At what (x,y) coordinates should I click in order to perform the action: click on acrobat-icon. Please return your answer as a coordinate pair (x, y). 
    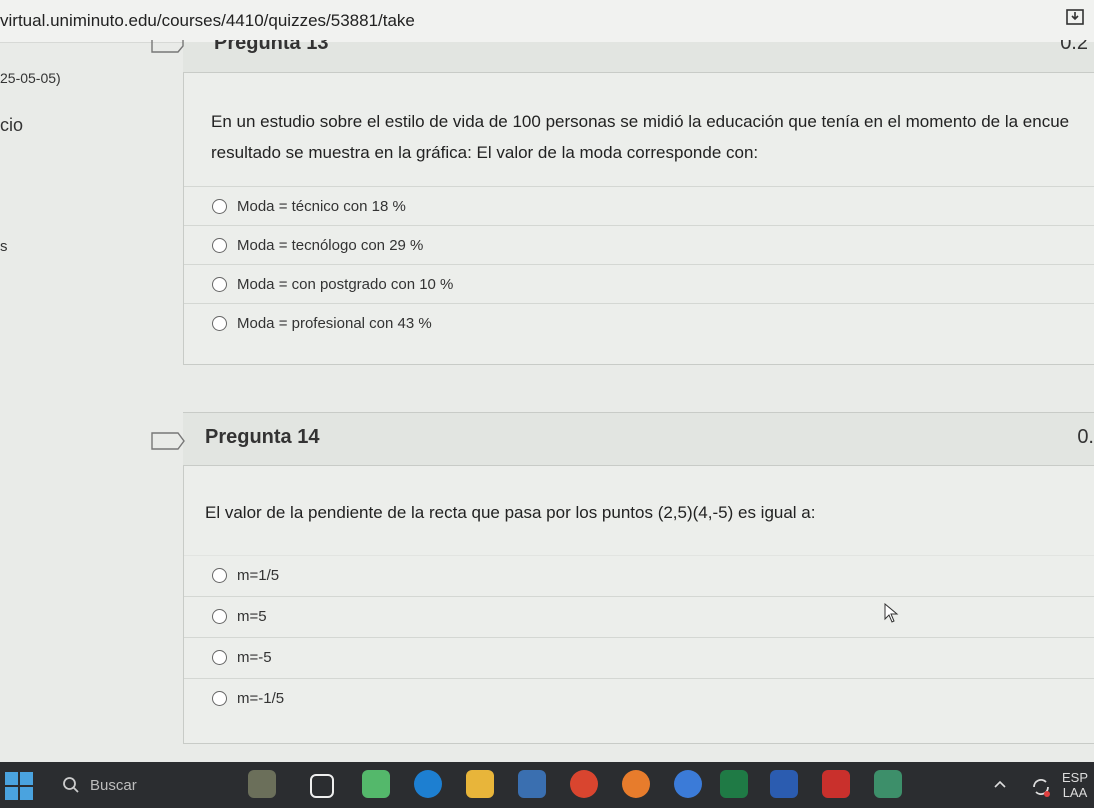
    Looking at the image, I should click on (836, 784).